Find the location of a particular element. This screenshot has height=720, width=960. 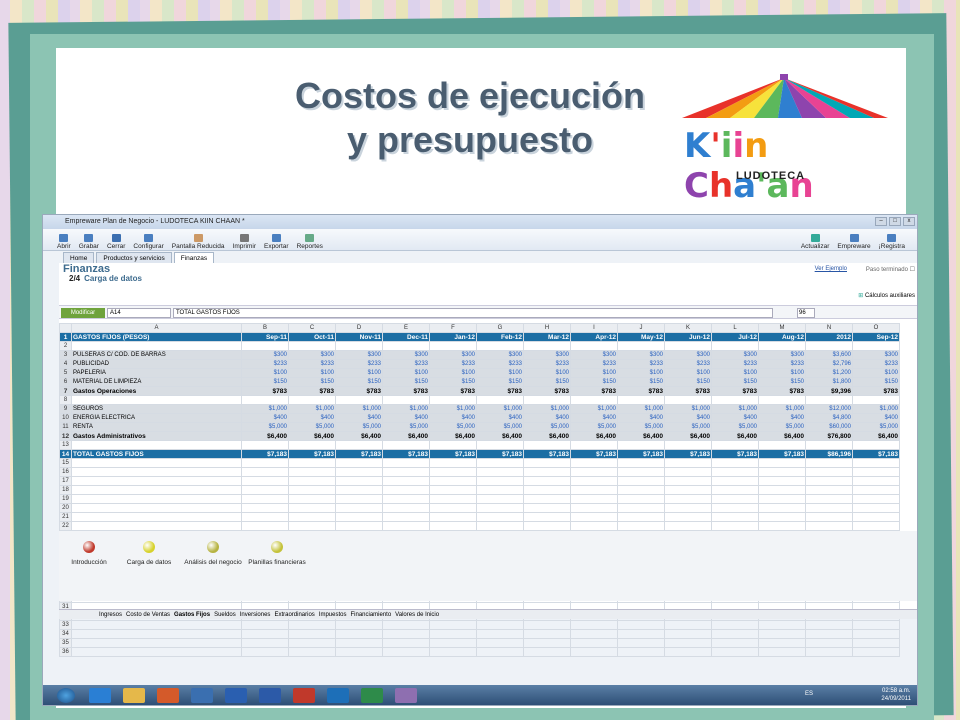

configure-button: Configurar is located at coordinates (148, 242).